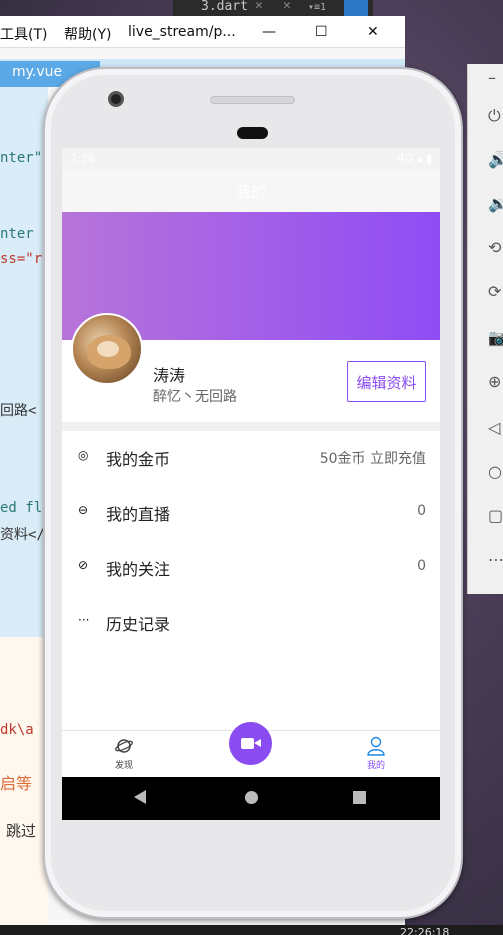 This screenshot has width=503, height=935. I want to click on menu-item-follow: ⊘ 我的关注 0, so click(251, 568).